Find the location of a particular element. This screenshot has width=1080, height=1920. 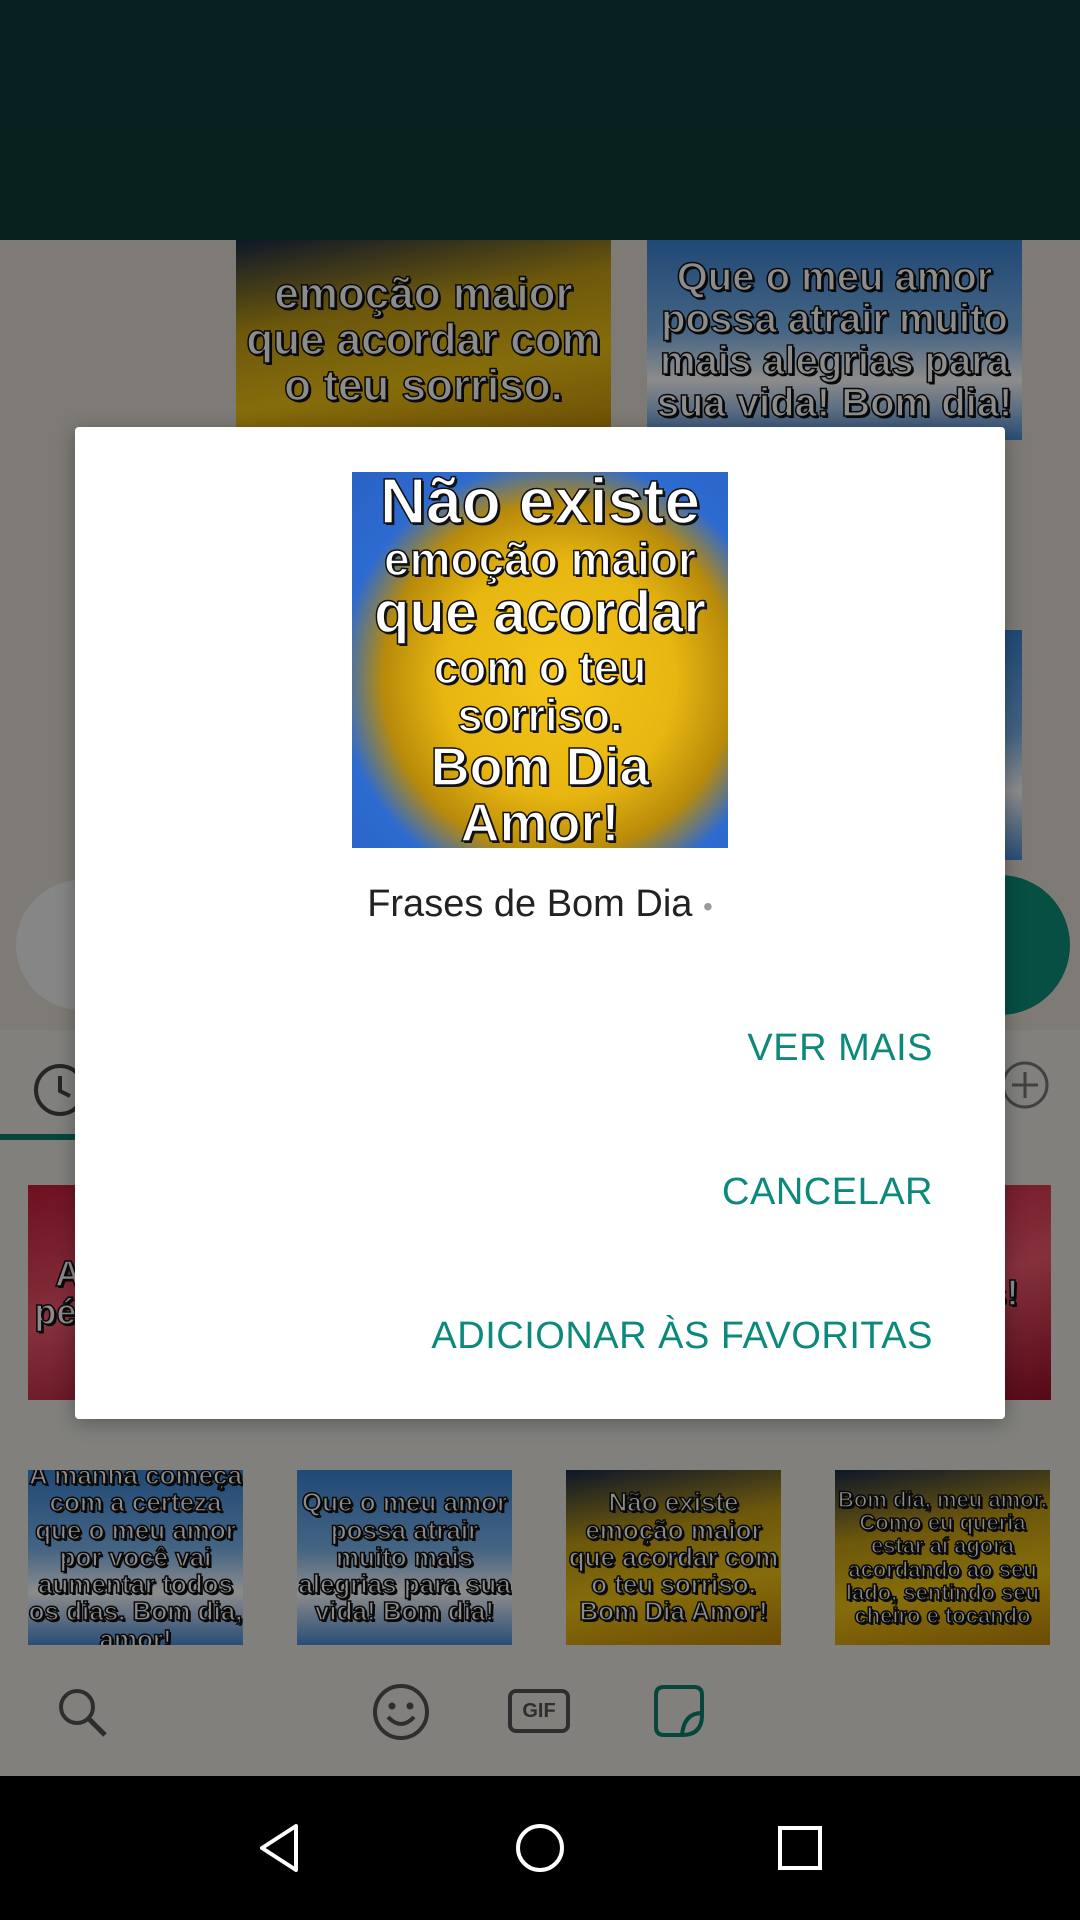

recents-icon is located at coordinates (800, 1848).